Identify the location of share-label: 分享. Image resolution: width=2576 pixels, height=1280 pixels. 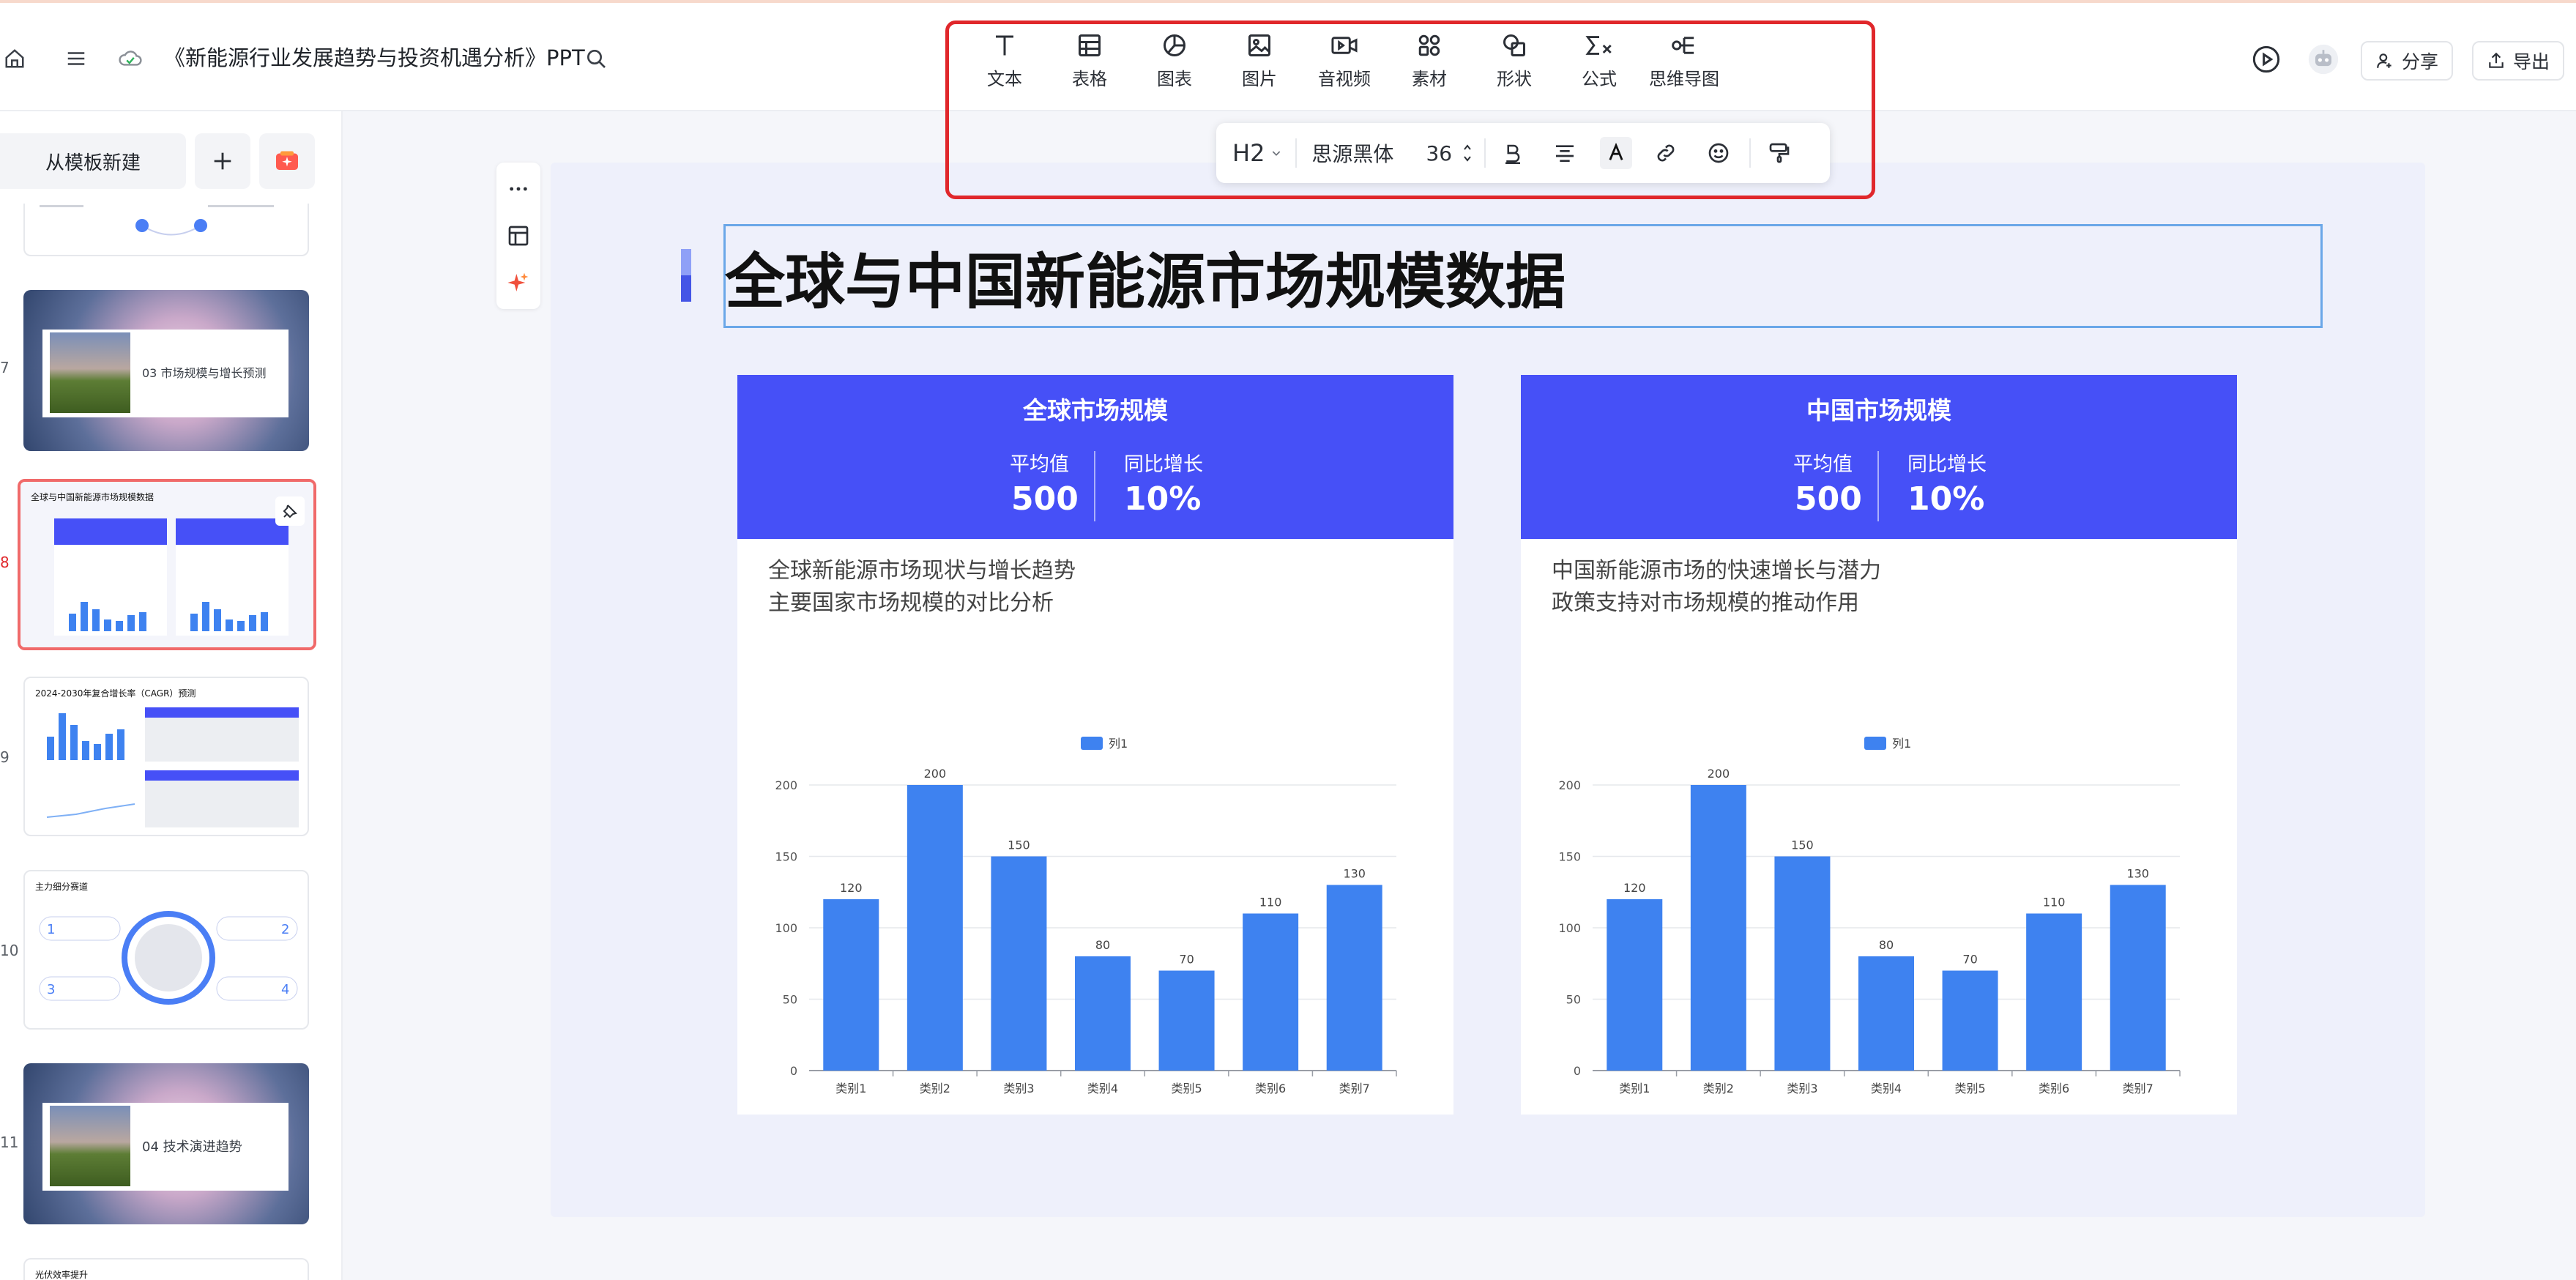
(2420, 61).